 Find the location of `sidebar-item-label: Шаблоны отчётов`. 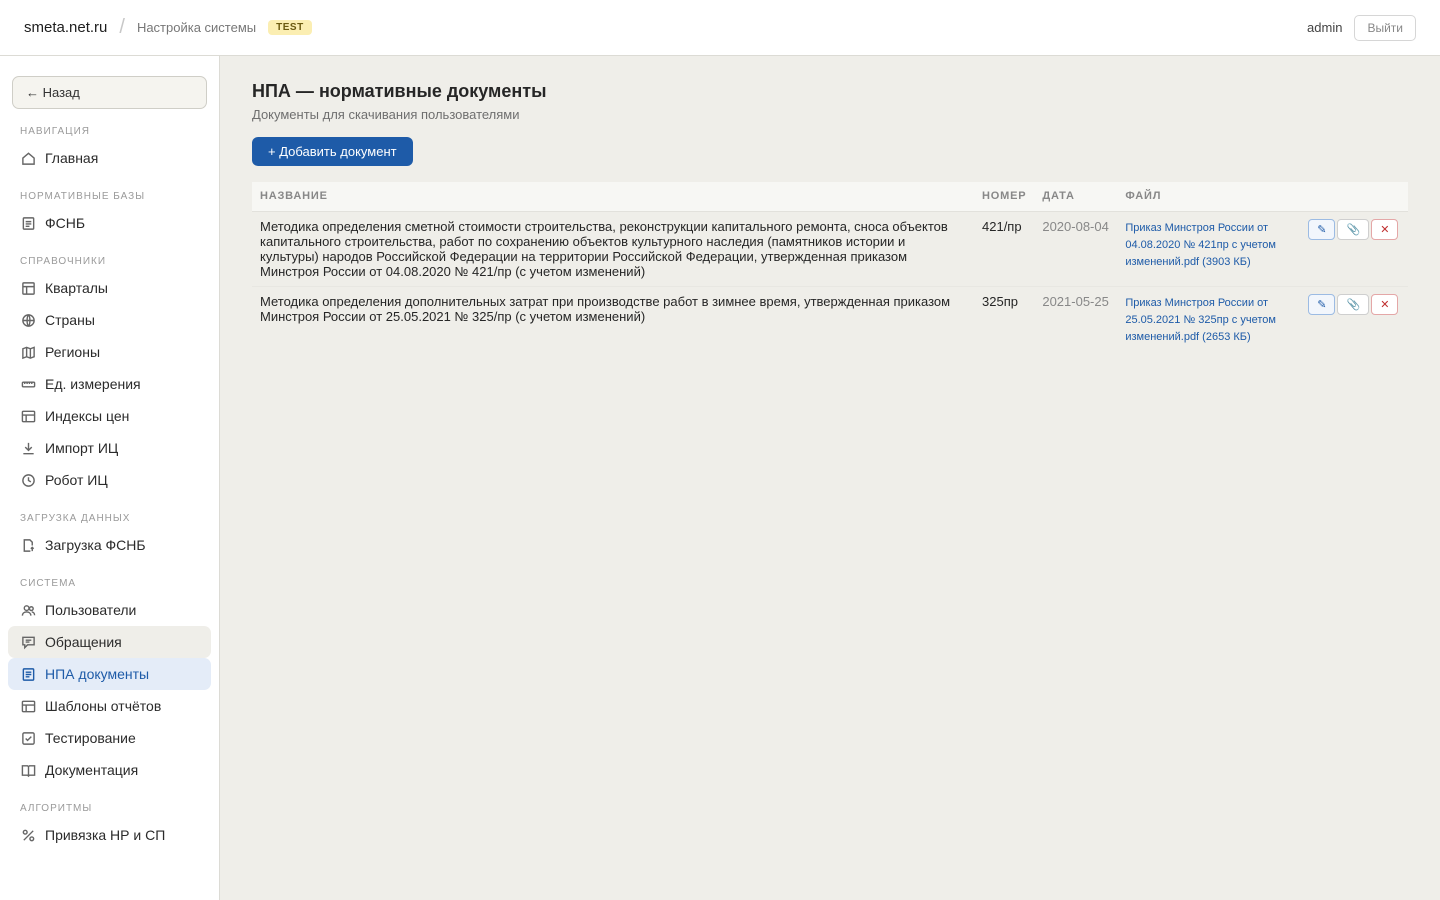

sidebar-item-label: Шаблоны отчётов is located at coordinates (103, 706).